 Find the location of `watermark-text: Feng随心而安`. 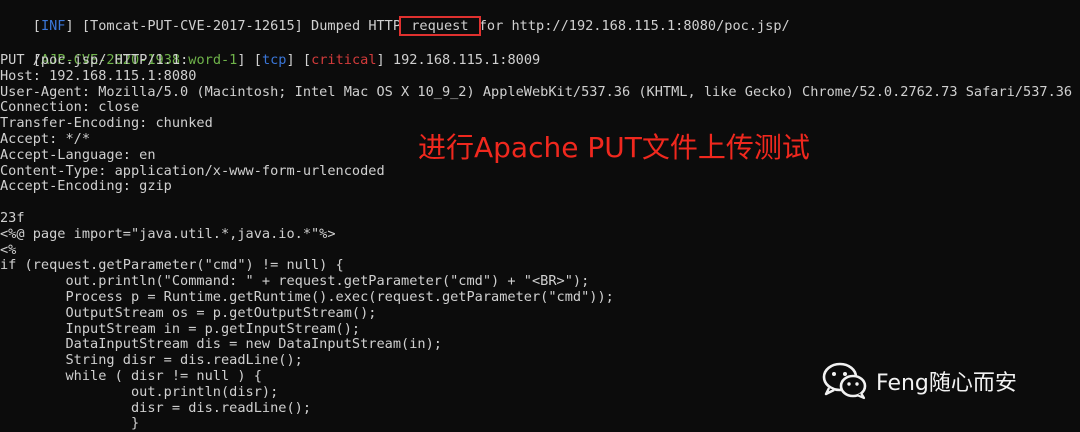

watermark-text: Feng随心而安 is located at coordinates (946, 383).